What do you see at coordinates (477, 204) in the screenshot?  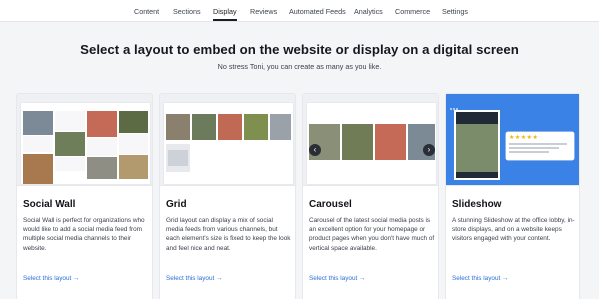 I see `card-title: Slideshow` at bounding box center [477, 204].